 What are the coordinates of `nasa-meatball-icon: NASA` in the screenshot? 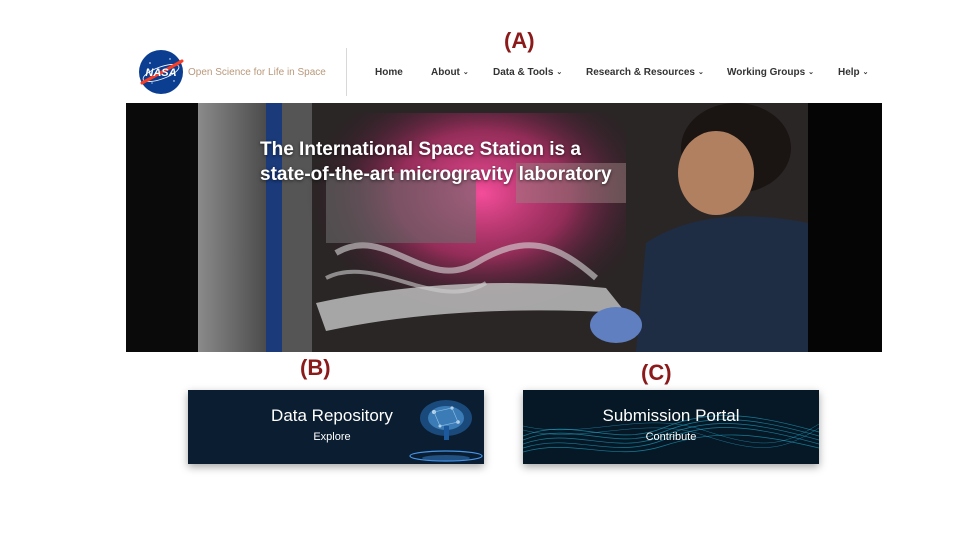 It's located at (161, 72).